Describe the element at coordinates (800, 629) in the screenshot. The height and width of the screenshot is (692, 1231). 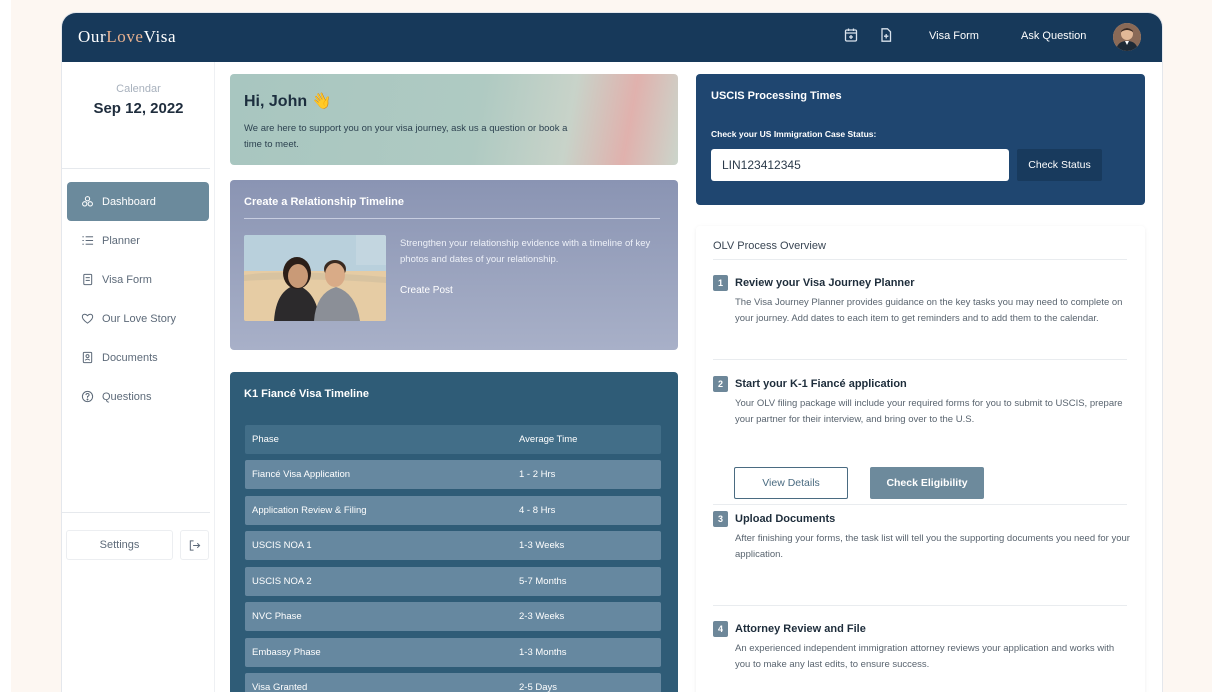
I see `step-title: Attorney Review and File` at that location.